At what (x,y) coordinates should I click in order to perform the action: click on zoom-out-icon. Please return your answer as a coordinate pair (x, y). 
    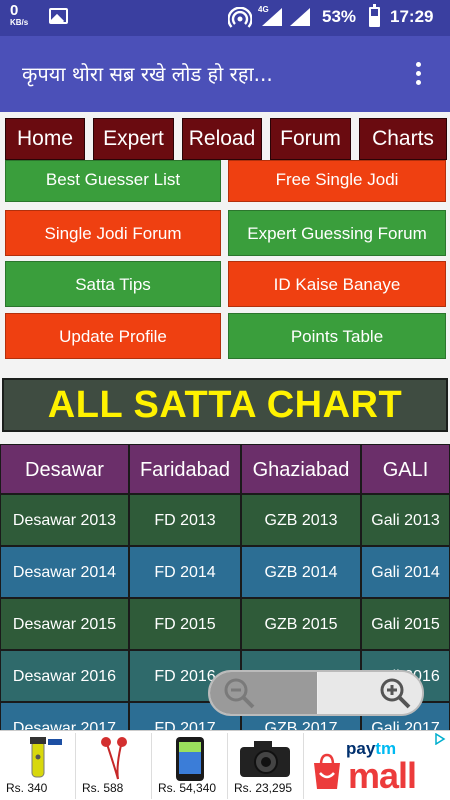
    Looking at the image, I should click on (239, 693).